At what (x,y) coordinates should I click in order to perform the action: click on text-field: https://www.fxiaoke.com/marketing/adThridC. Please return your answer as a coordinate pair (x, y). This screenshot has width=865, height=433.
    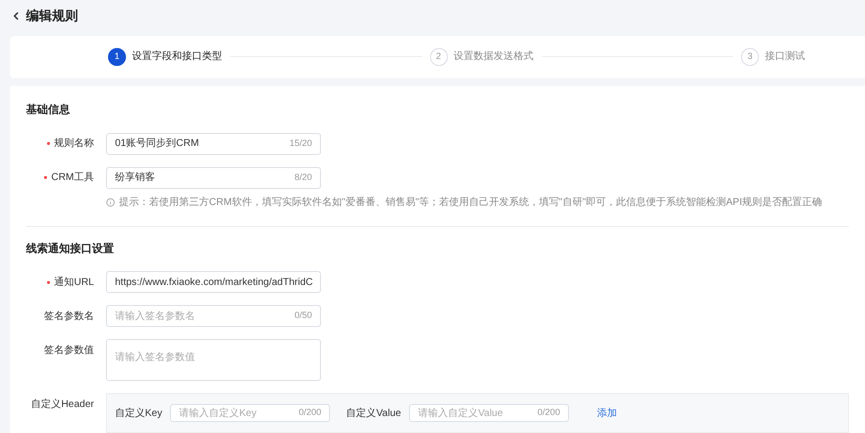
    Looking at the image, I should click on (213, 282).